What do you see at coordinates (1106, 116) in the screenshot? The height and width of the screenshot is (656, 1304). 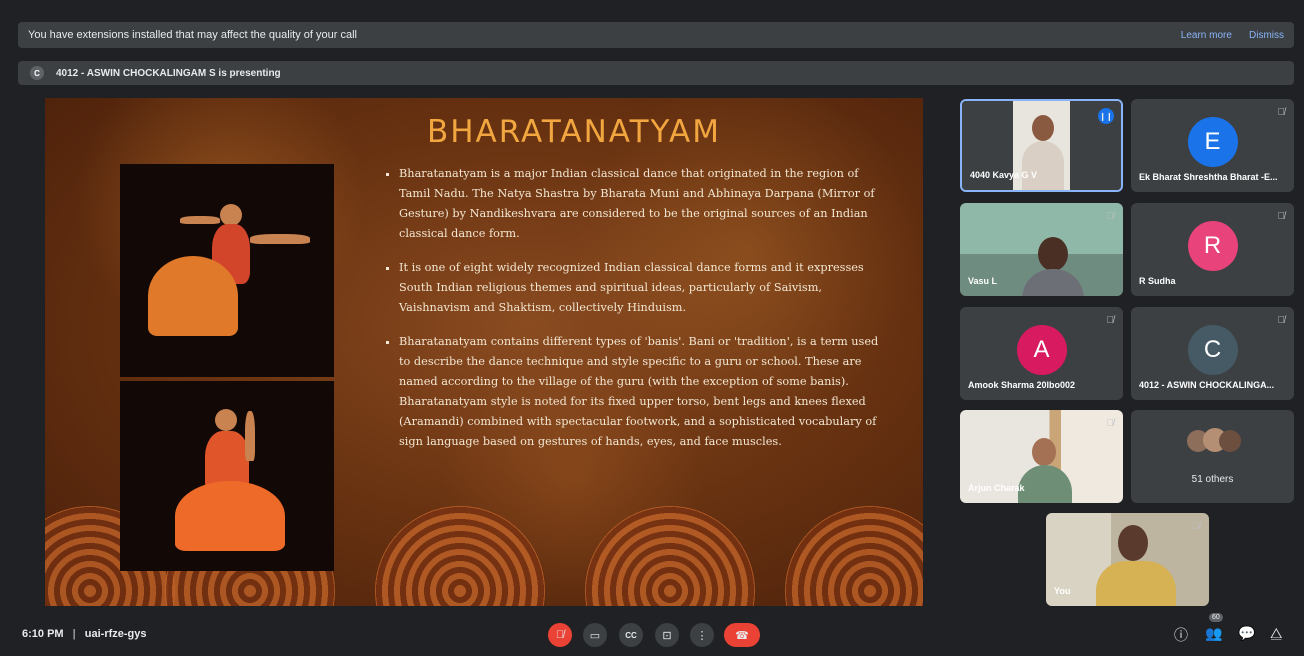 I see `speaking-indicator-icon: ❙❙` at bounding box center [1106, 116].